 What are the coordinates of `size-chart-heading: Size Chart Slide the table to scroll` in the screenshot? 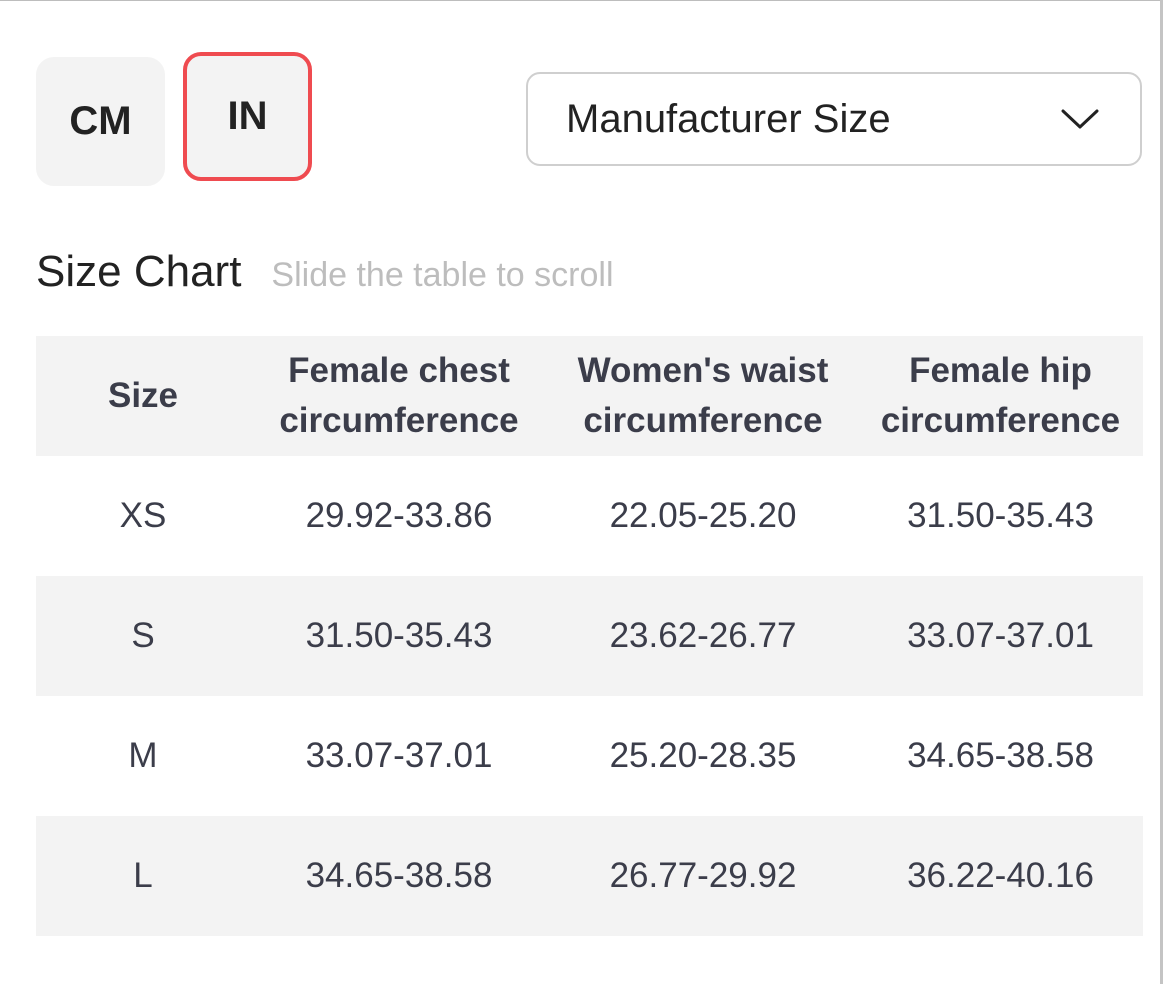 It's located at (325, 272).